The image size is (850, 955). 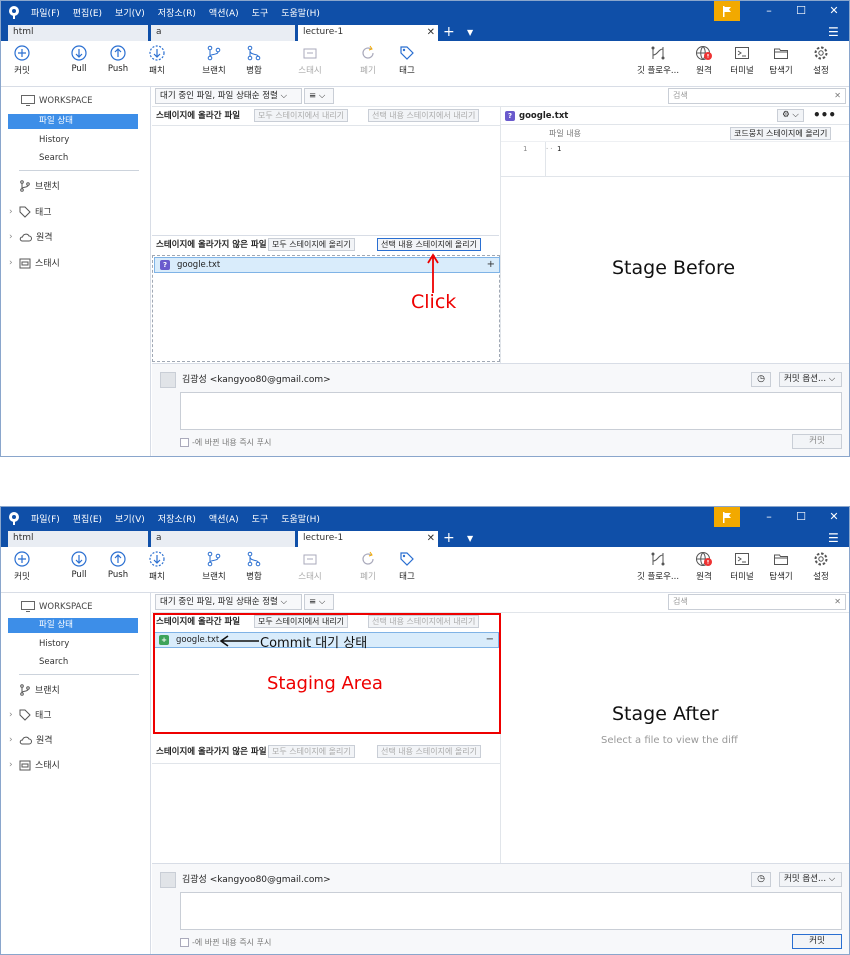 What do you see at coordinates (30, 714) in the screenshot?
I see `sidebar-item-tags: › 태그` at bounding box center [30, 714].